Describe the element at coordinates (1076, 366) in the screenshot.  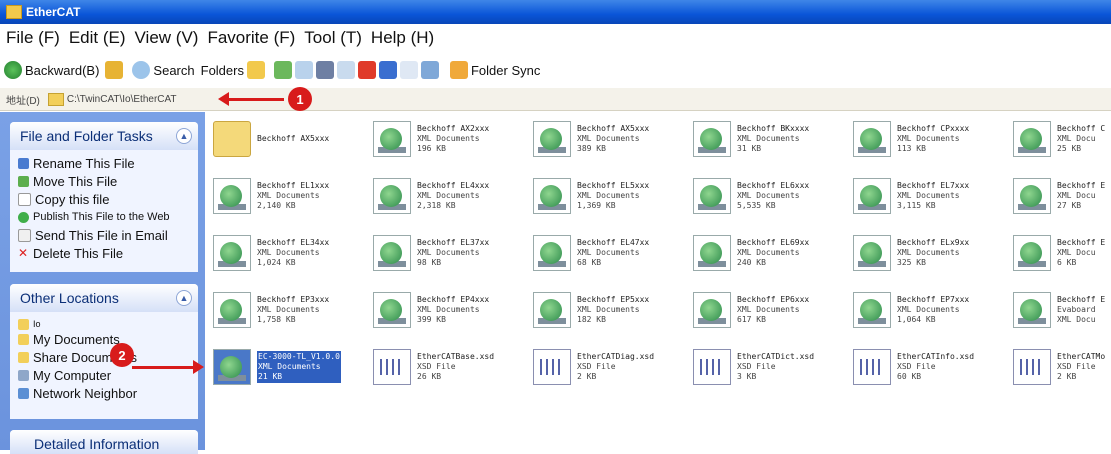
I see `file-type: XSD File` at that location.